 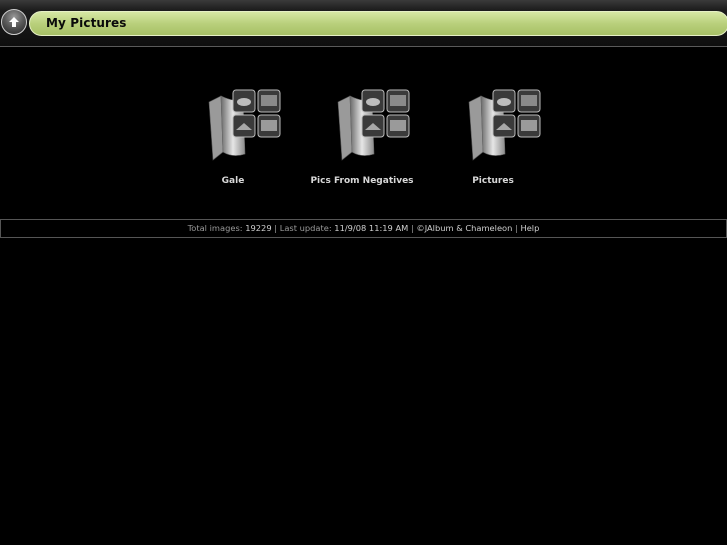 I want to click on up-level-button, so click(x=14, y=22).